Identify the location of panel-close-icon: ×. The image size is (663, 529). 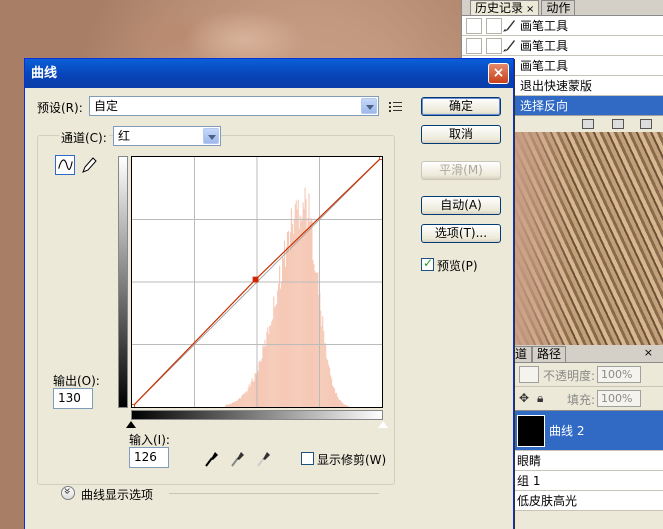
(648, 352).